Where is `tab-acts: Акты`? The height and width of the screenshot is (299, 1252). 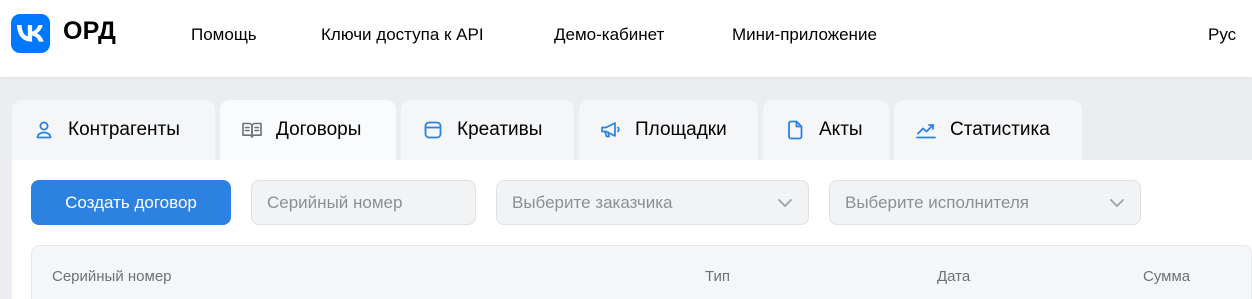 tab-acts: Акты is located at coordinates (826, 130).